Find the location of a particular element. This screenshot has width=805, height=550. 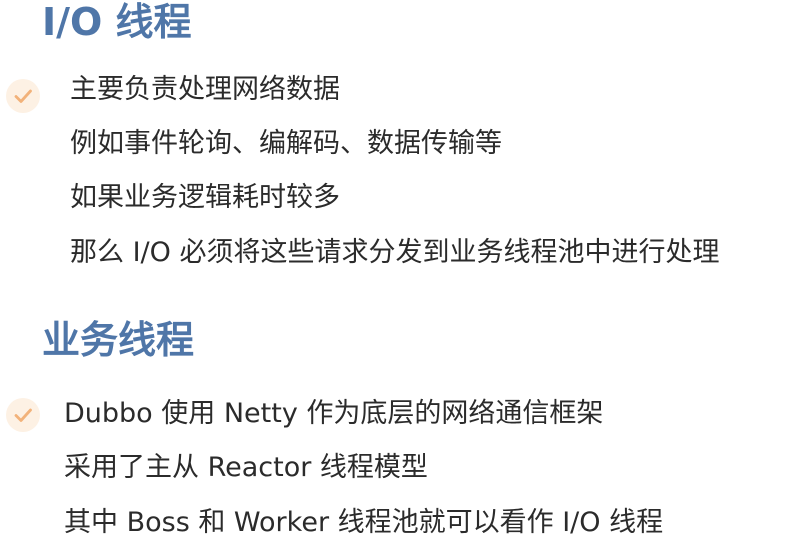

business-thread-line-3: 其中 Boss 和 Worker 线程池就可以看作 I/O 线程 is located at coordinates (364, 522).